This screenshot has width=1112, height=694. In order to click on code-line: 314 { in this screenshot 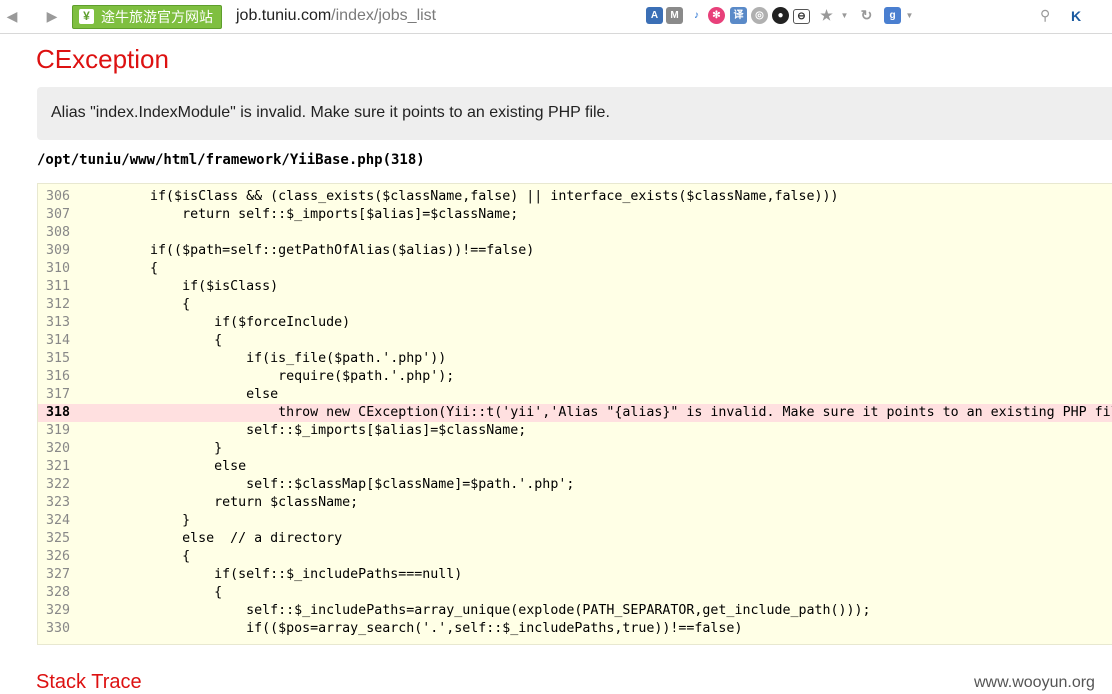, I will do `click(575, 341)`.